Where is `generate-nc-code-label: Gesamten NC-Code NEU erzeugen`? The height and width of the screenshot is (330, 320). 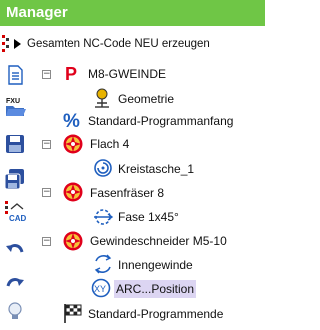
generate-nc-code-label: Gesamten NC-Code NEU erzeugen is located at coordinates (118, 44).